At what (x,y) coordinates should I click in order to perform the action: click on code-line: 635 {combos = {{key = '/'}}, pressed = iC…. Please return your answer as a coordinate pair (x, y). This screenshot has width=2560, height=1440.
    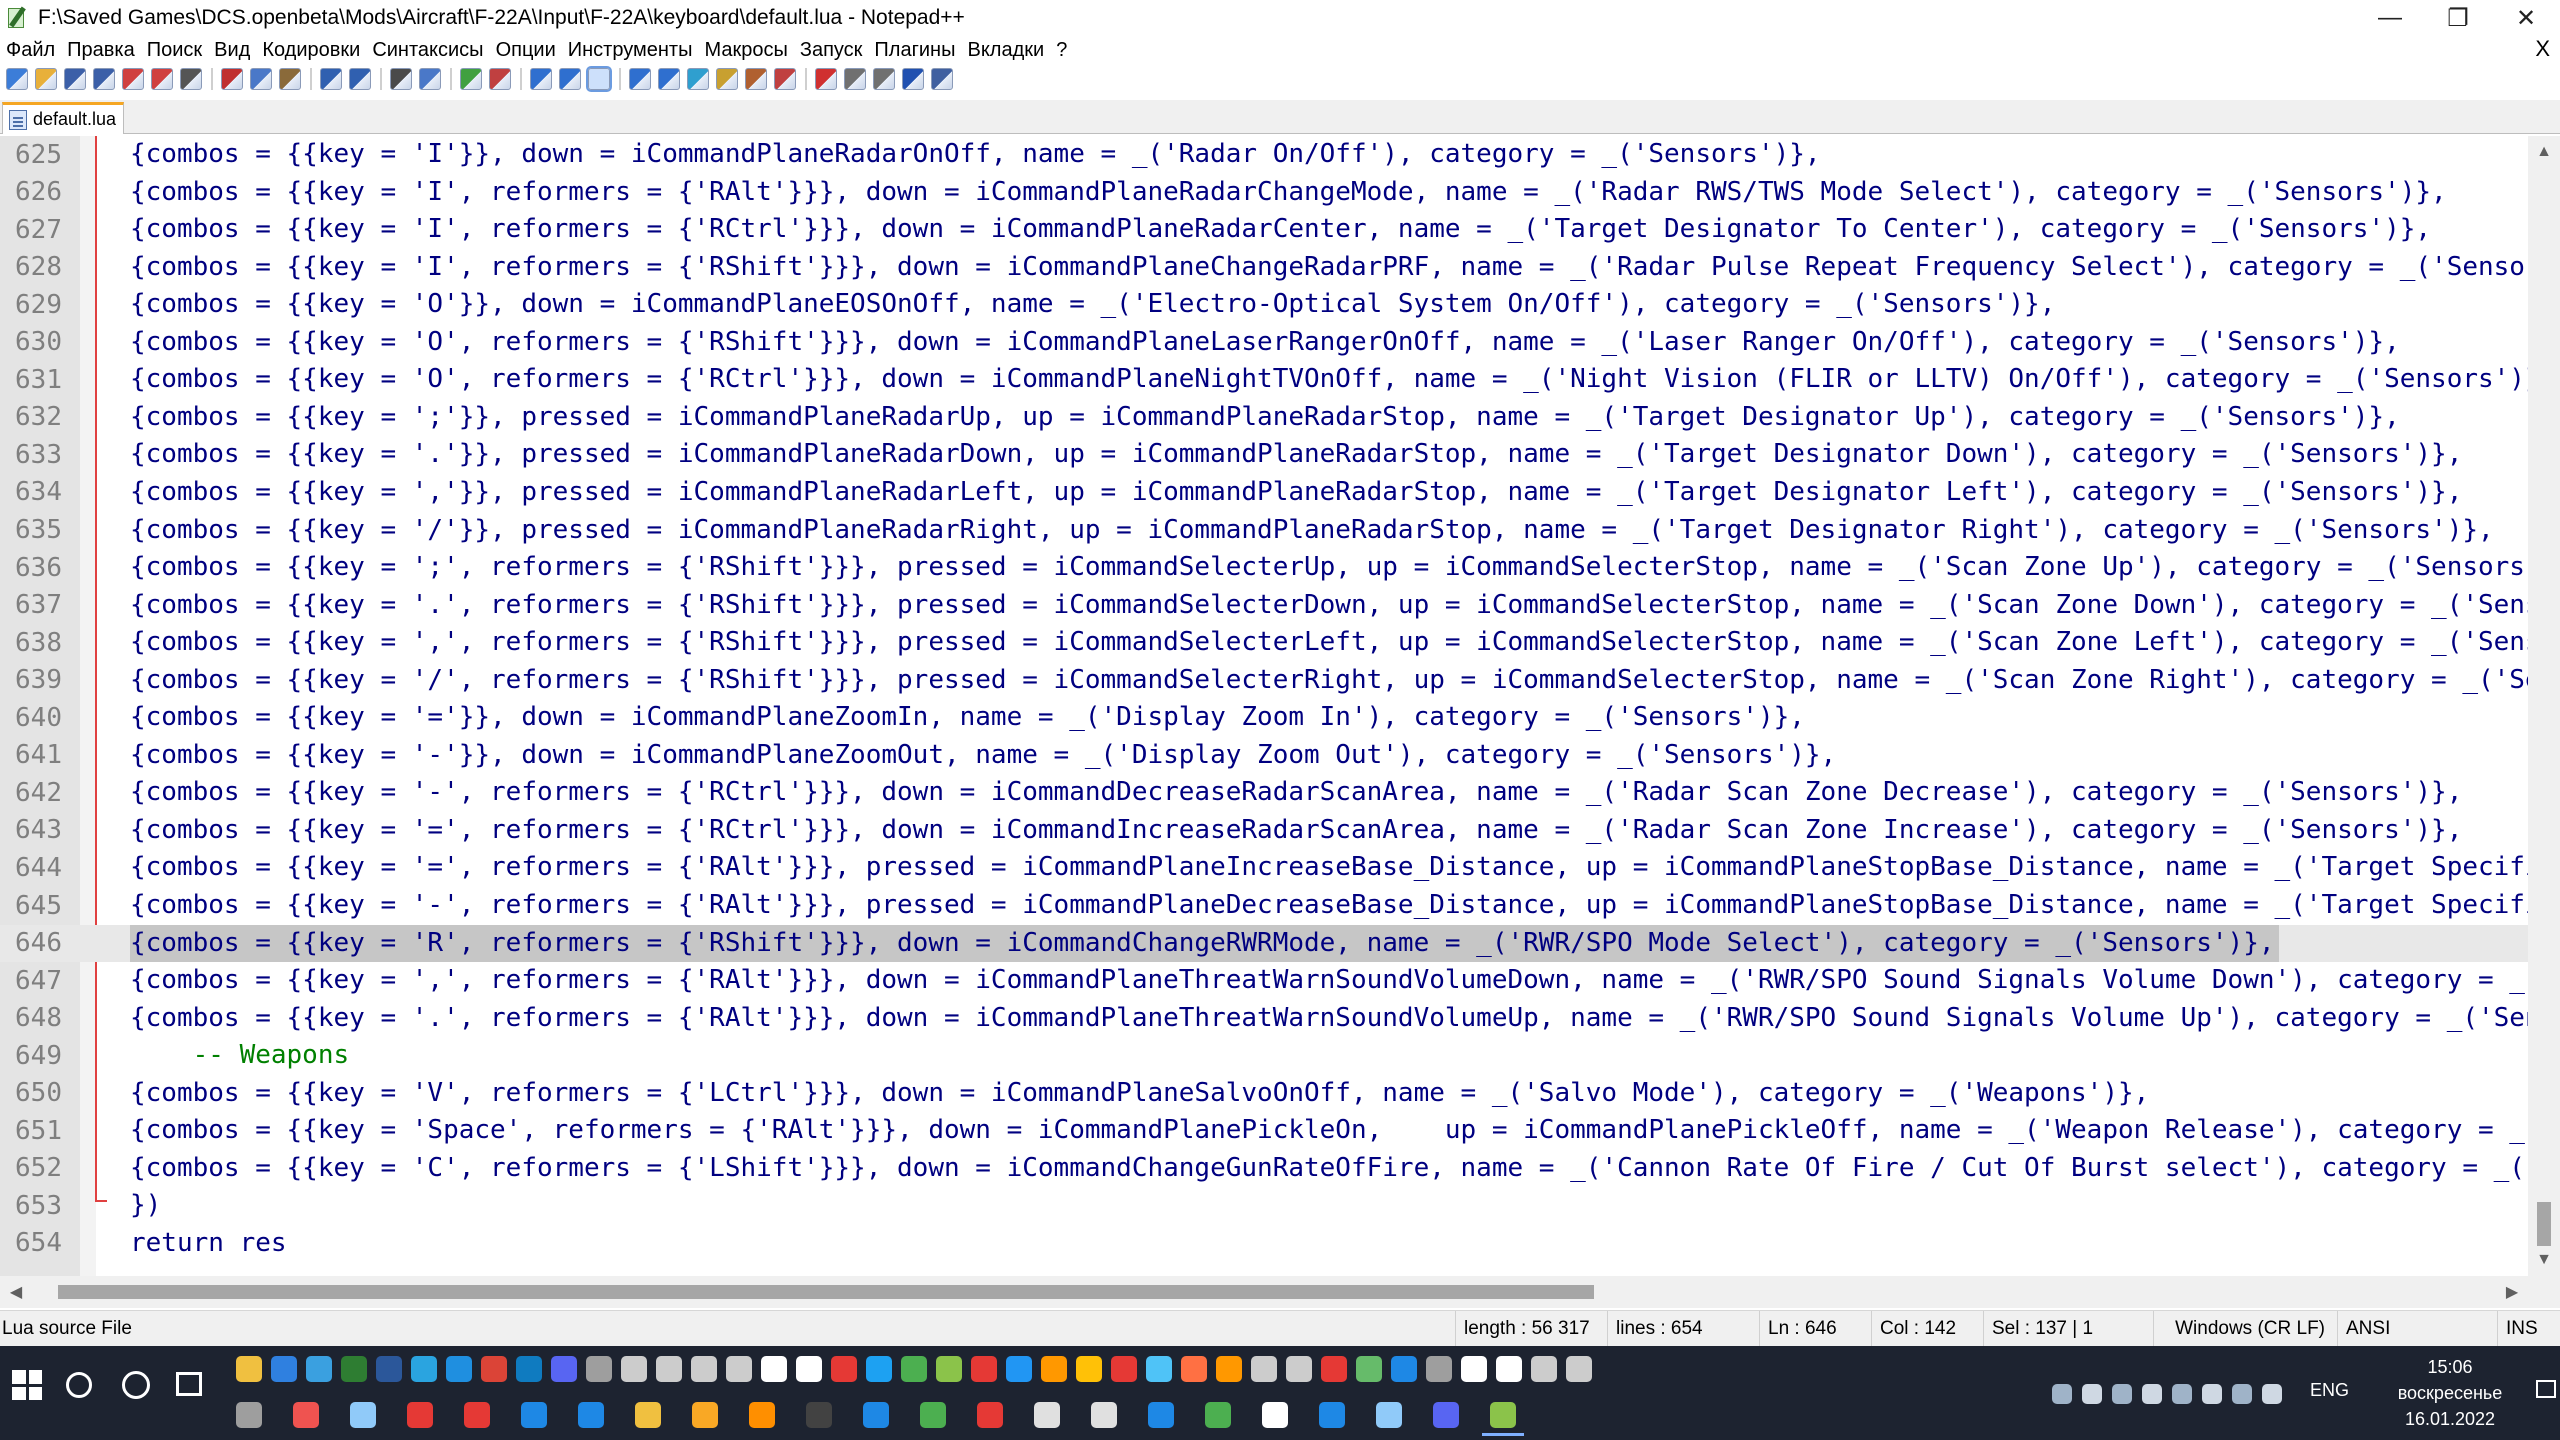
    Looking at the image, I should click on (1264, 530).